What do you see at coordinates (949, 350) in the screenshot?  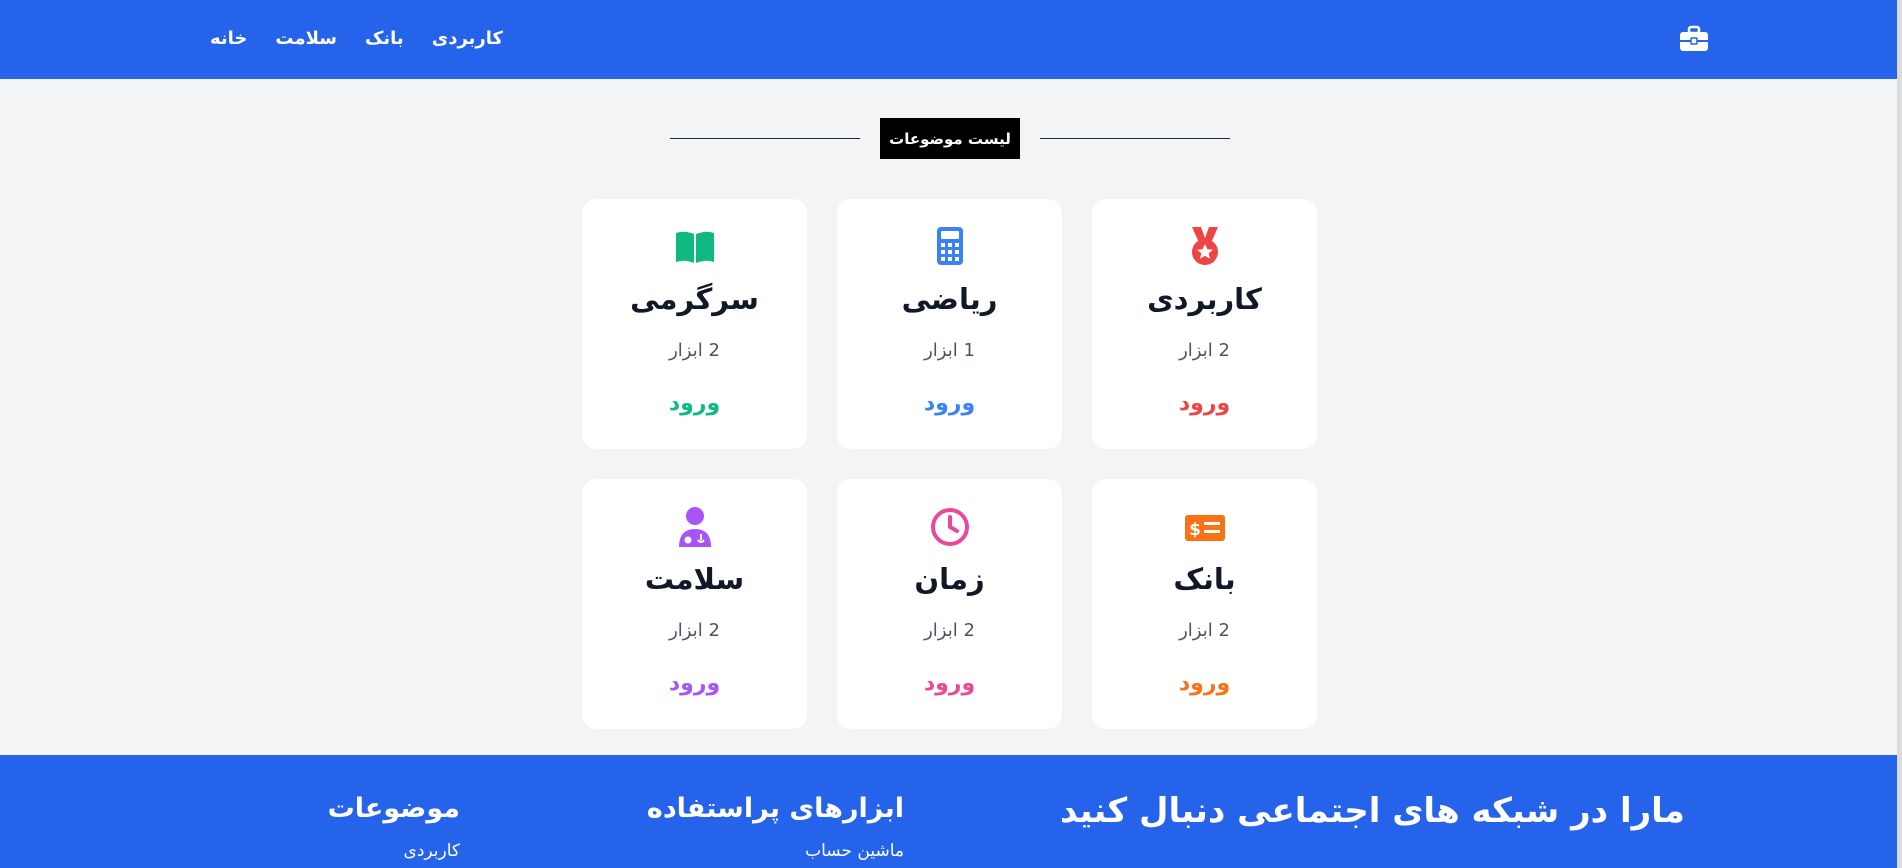 I see `topic-tool-count: 1 ابزار` at bounding box center [949, 350].